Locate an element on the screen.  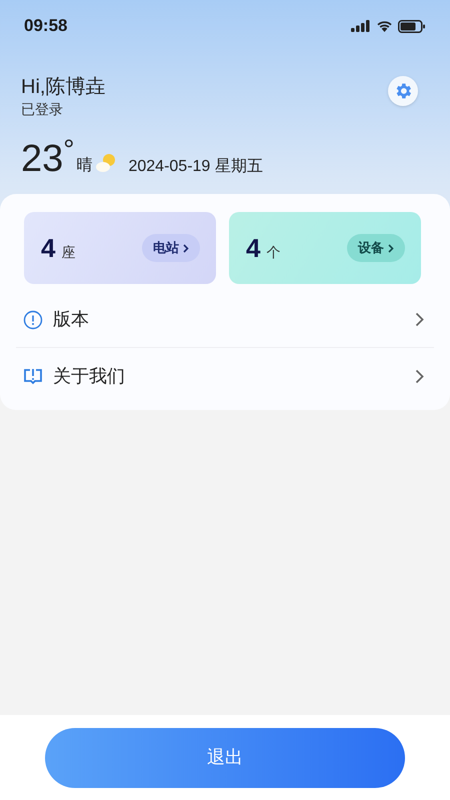
menu-label: 版本 is located at coordinates (71, 319).